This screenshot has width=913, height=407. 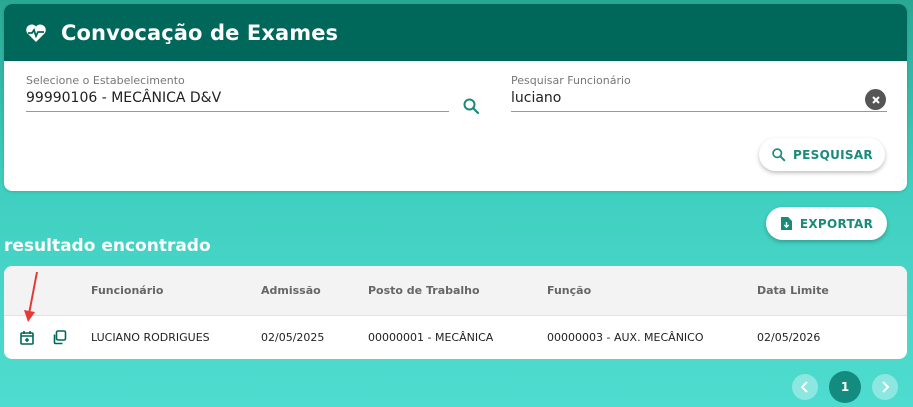 I want to click on chevron-right-icon, so click(x=886, y=387).